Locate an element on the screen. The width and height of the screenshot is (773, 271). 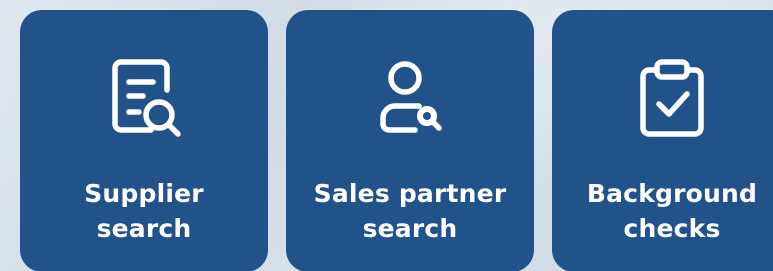
sales-partner-search-label: Sales partner search is located at coordinates (410, 211).